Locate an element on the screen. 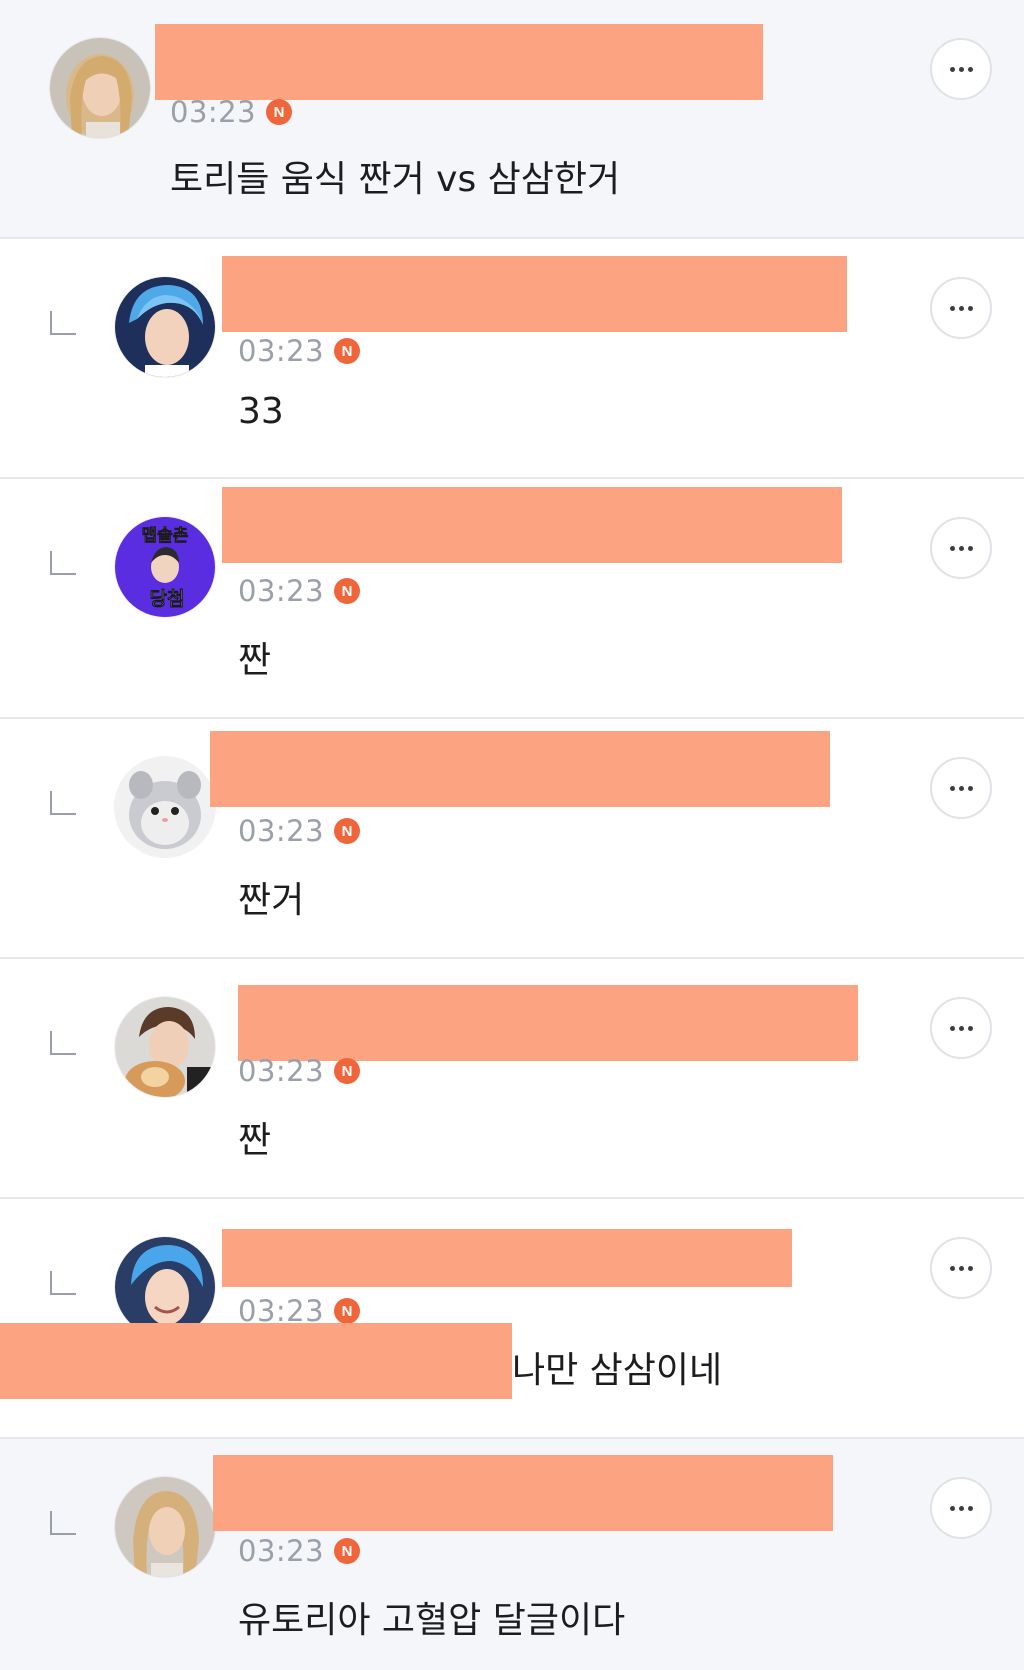 The width and height of the screenshot is (1024, 1670). reply-item: 03:23 N 짠거 is located at coordinates (512, 839).